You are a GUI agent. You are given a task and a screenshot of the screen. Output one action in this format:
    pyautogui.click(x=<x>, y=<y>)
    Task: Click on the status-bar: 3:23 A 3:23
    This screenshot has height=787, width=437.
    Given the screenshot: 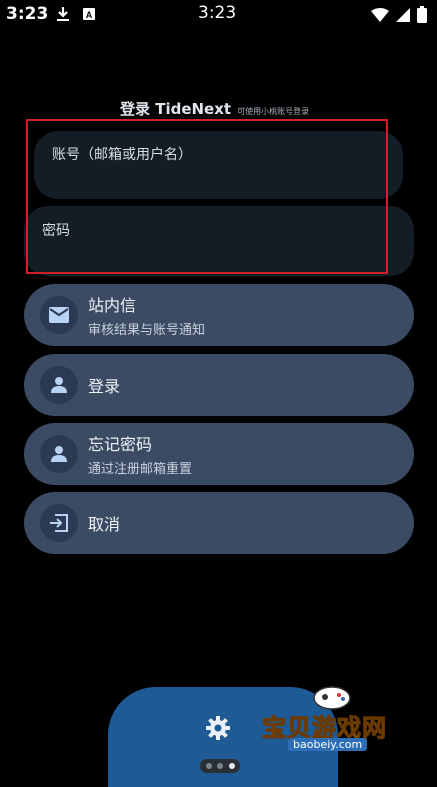 What is the action you would take?
    pyautogui.click(x=218, y=15)
    